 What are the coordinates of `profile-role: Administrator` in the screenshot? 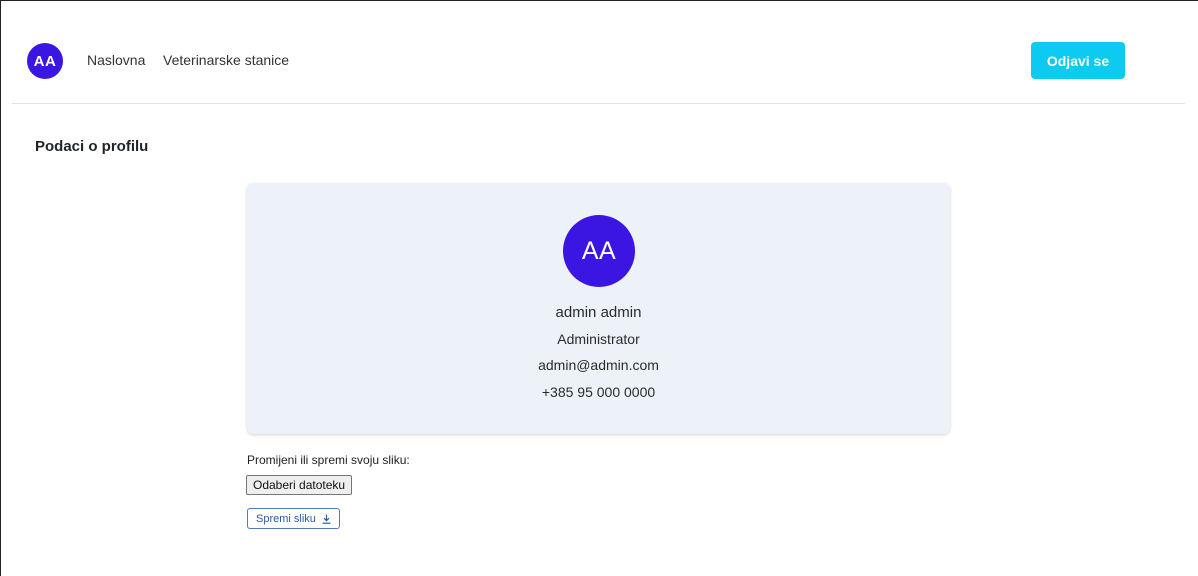 It's located at (598, 339).